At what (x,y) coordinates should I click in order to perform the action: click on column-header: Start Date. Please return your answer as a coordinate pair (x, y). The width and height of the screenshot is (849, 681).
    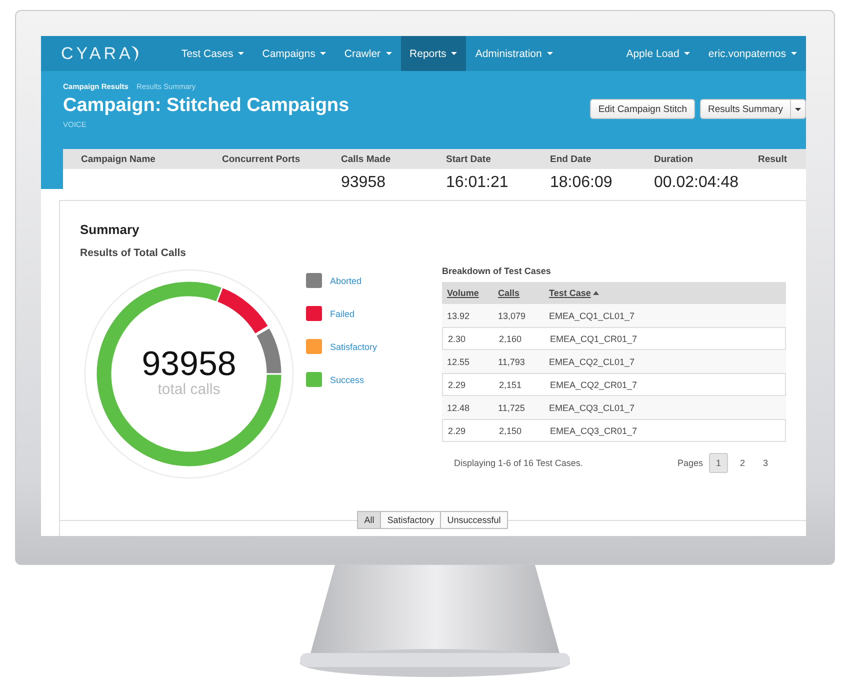
    Looking at the image, I should click on (468, 159).